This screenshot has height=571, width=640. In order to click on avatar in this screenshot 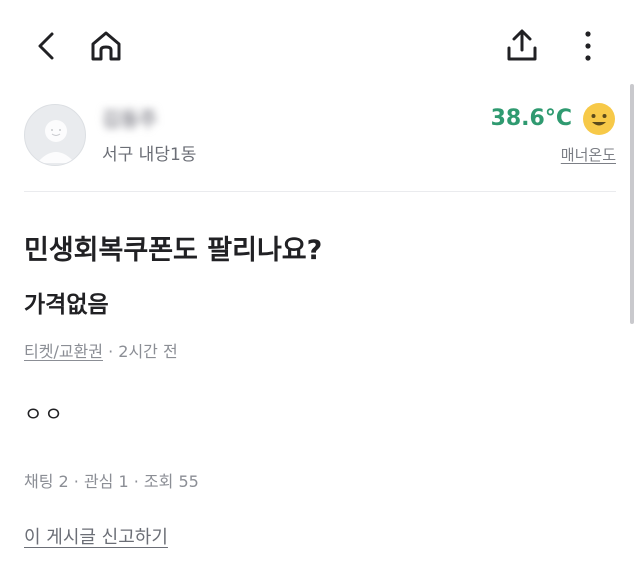, I will do `click(55, 135)`.